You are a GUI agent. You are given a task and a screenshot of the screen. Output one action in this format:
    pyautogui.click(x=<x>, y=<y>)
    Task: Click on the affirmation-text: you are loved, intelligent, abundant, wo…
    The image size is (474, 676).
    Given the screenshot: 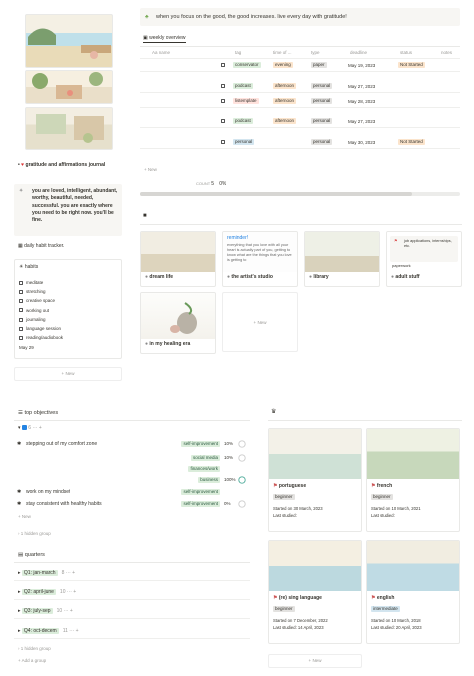 What is the action you would take?
    pyautogui.click(x=75, y=206)
    